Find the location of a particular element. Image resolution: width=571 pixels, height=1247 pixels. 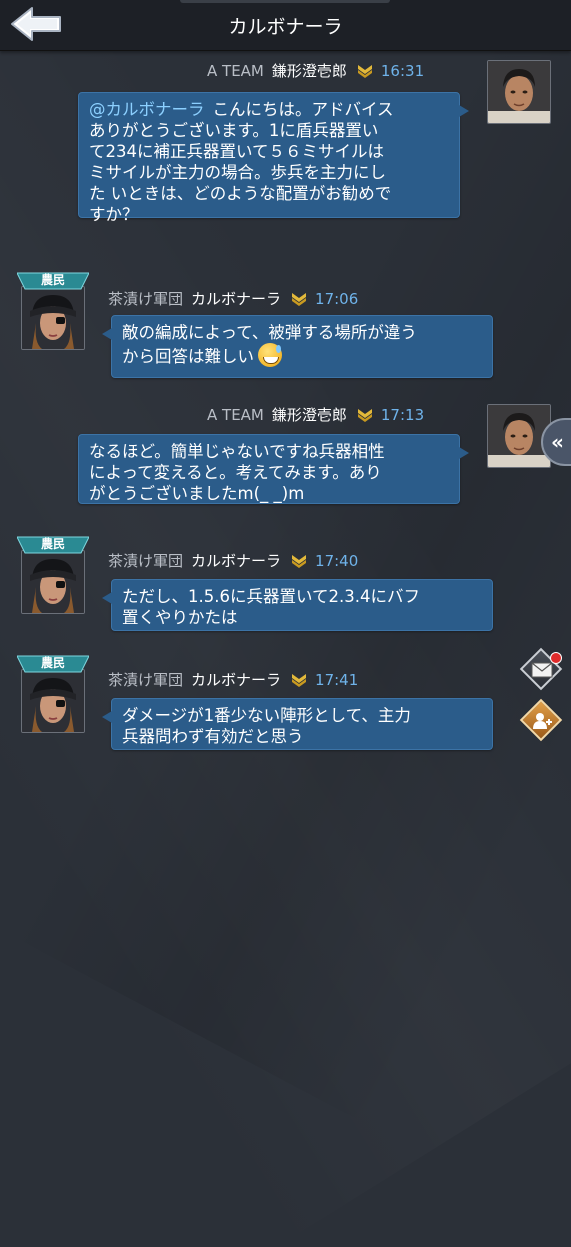

message-bubble: ダメージが1番少ない陣形として、主力 兵器問わず有効だと思う is located at coordinates (297, 724).